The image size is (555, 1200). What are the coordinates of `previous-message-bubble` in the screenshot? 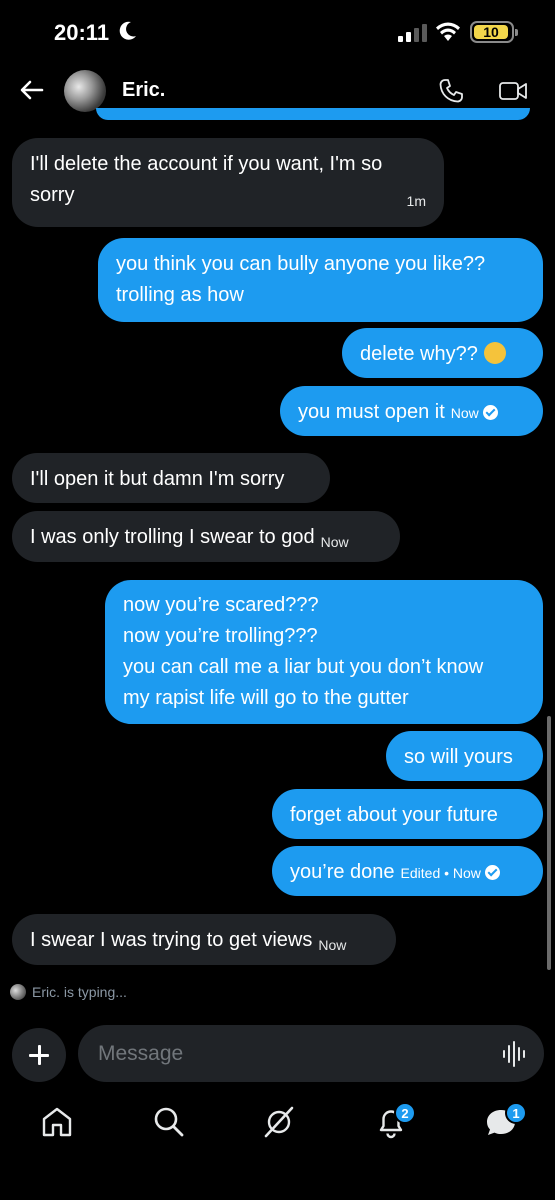 It's located at (313, 114).